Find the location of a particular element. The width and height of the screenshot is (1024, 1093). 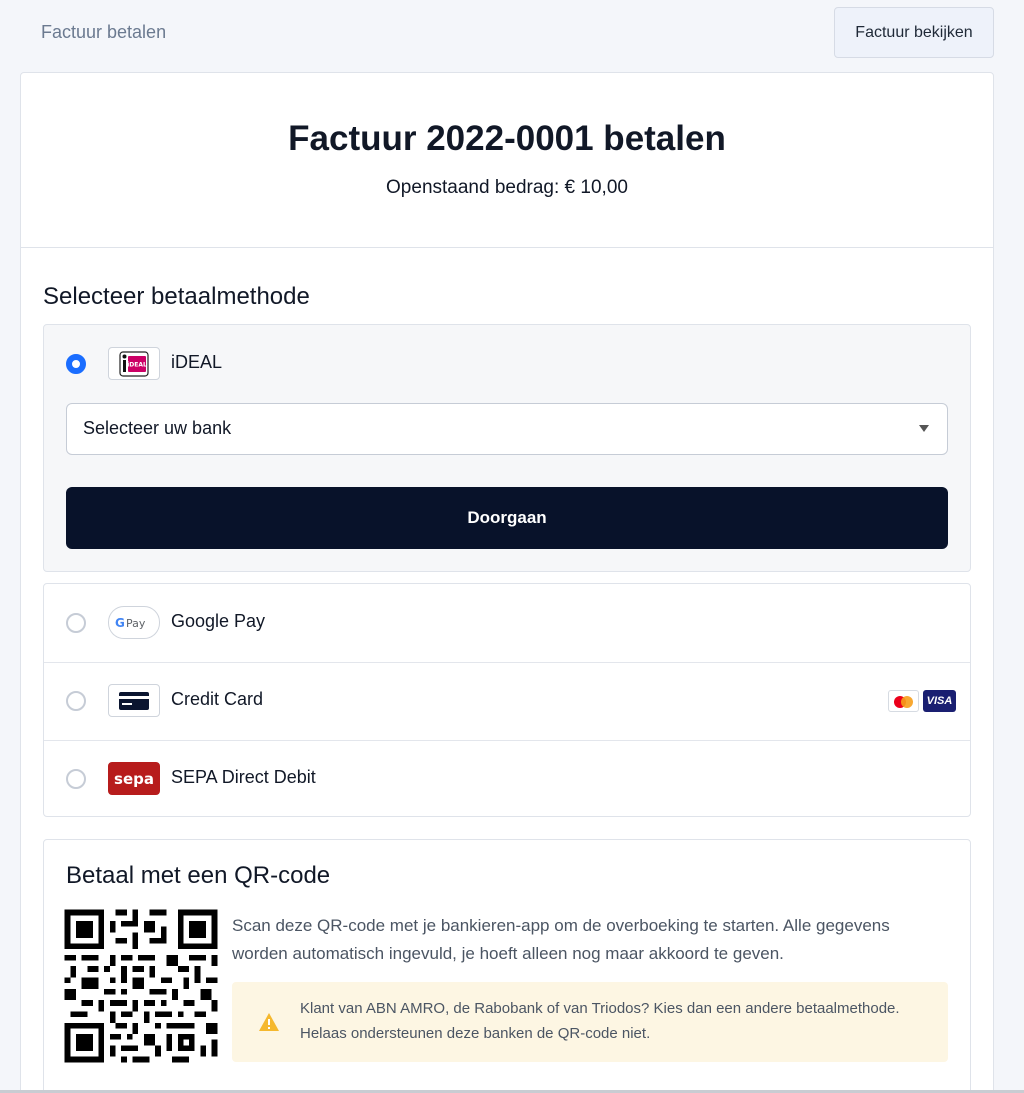

payment-method-google-pay: G Pay Google Pay is located at coordinates (507, 623).